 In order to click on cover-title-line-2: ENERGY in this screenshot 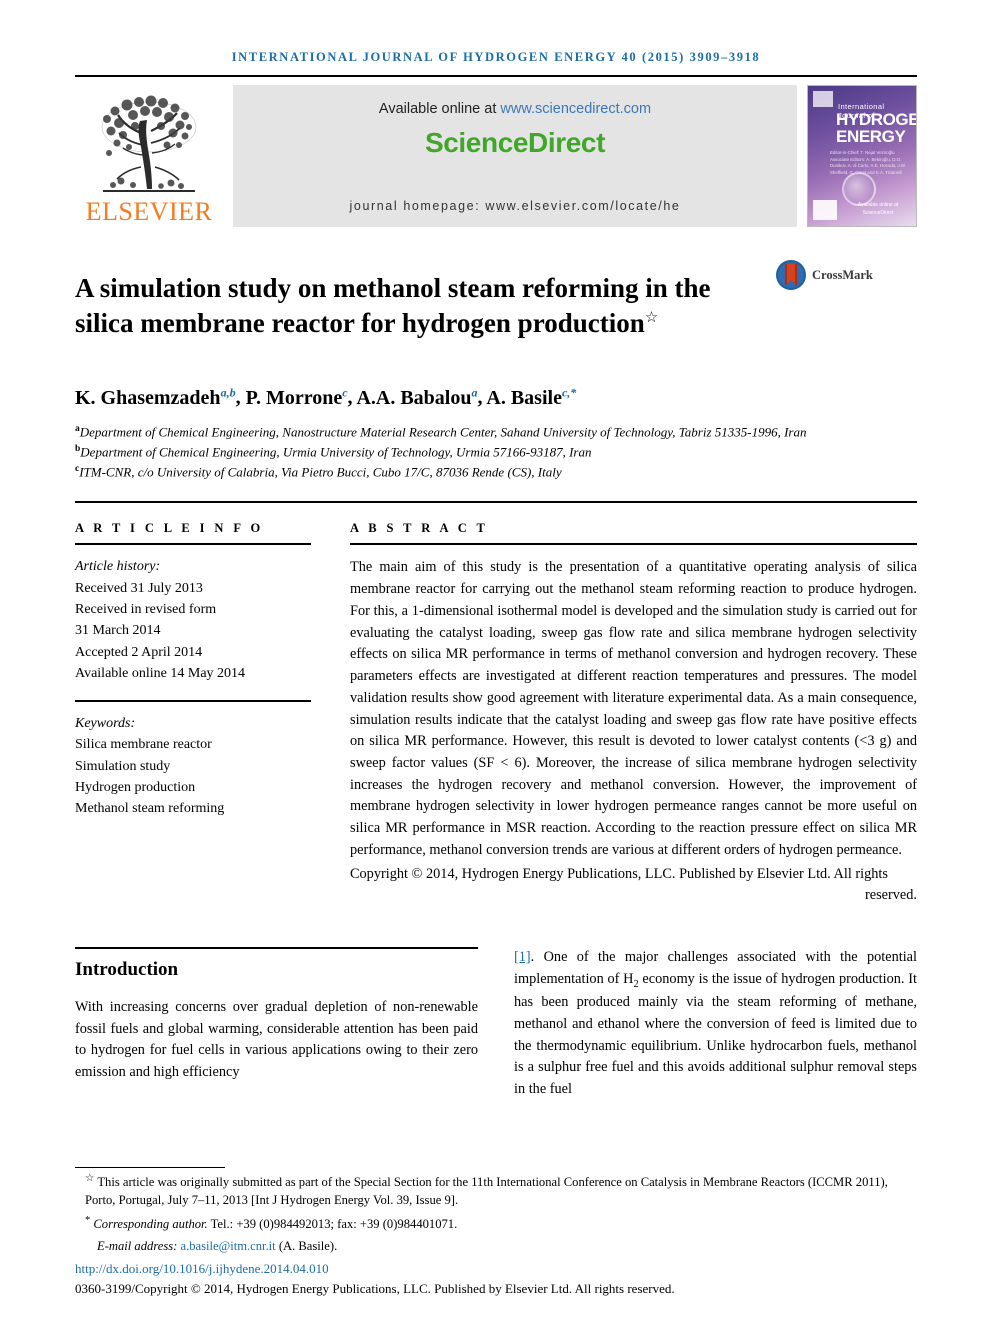, I will do `click(871, 137)`.